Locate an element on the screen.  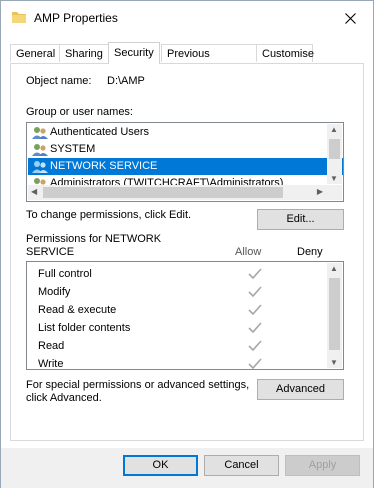
advanced-button: Advanced is located at coordinates (300, 389).